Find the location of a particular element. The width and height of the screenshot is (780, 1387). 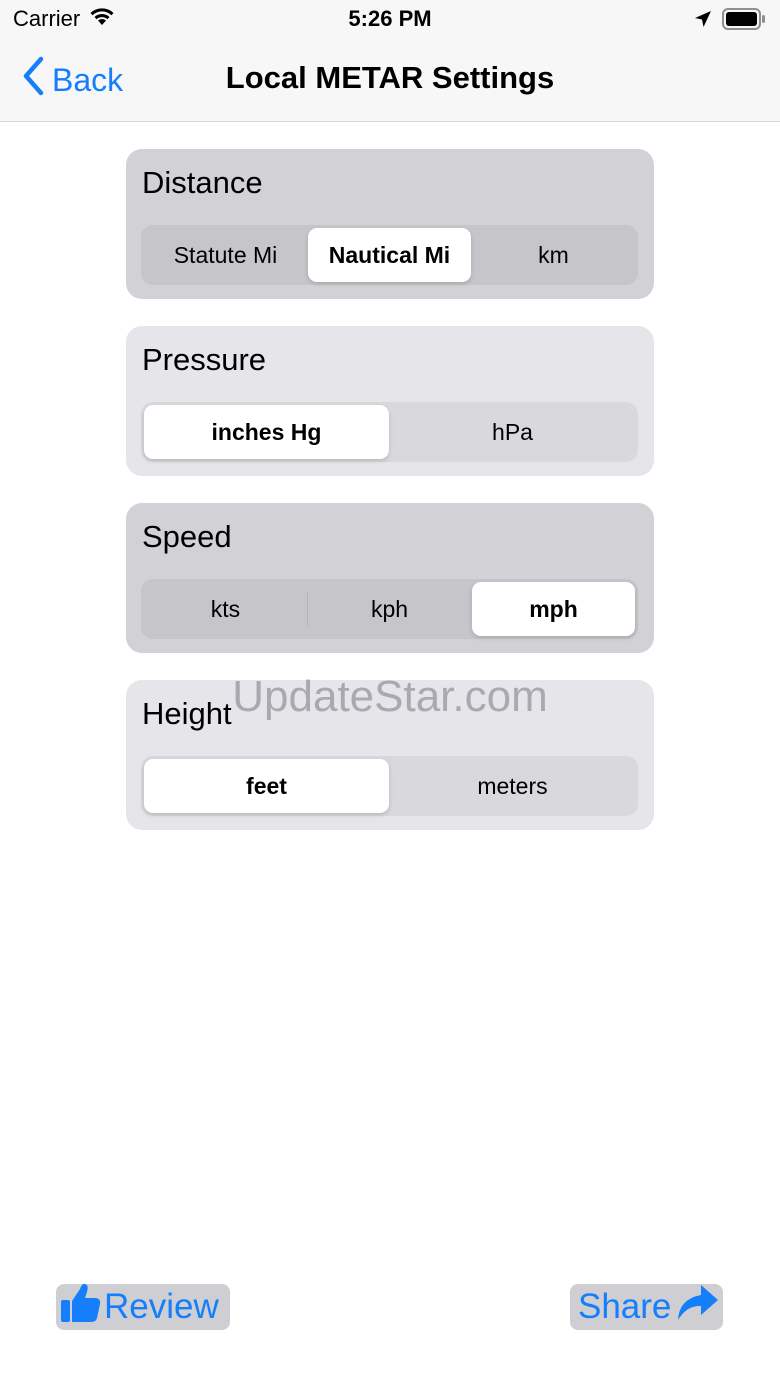

share-label: Share is located at coordinates (625, 1306).